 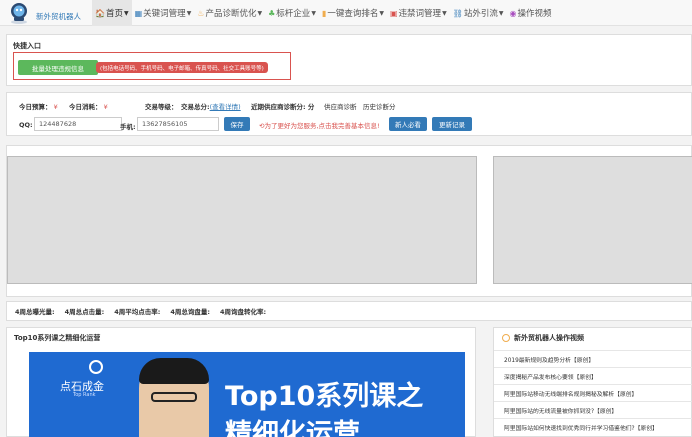 I want to click on presenter-photo, so click(x=174, y=397).